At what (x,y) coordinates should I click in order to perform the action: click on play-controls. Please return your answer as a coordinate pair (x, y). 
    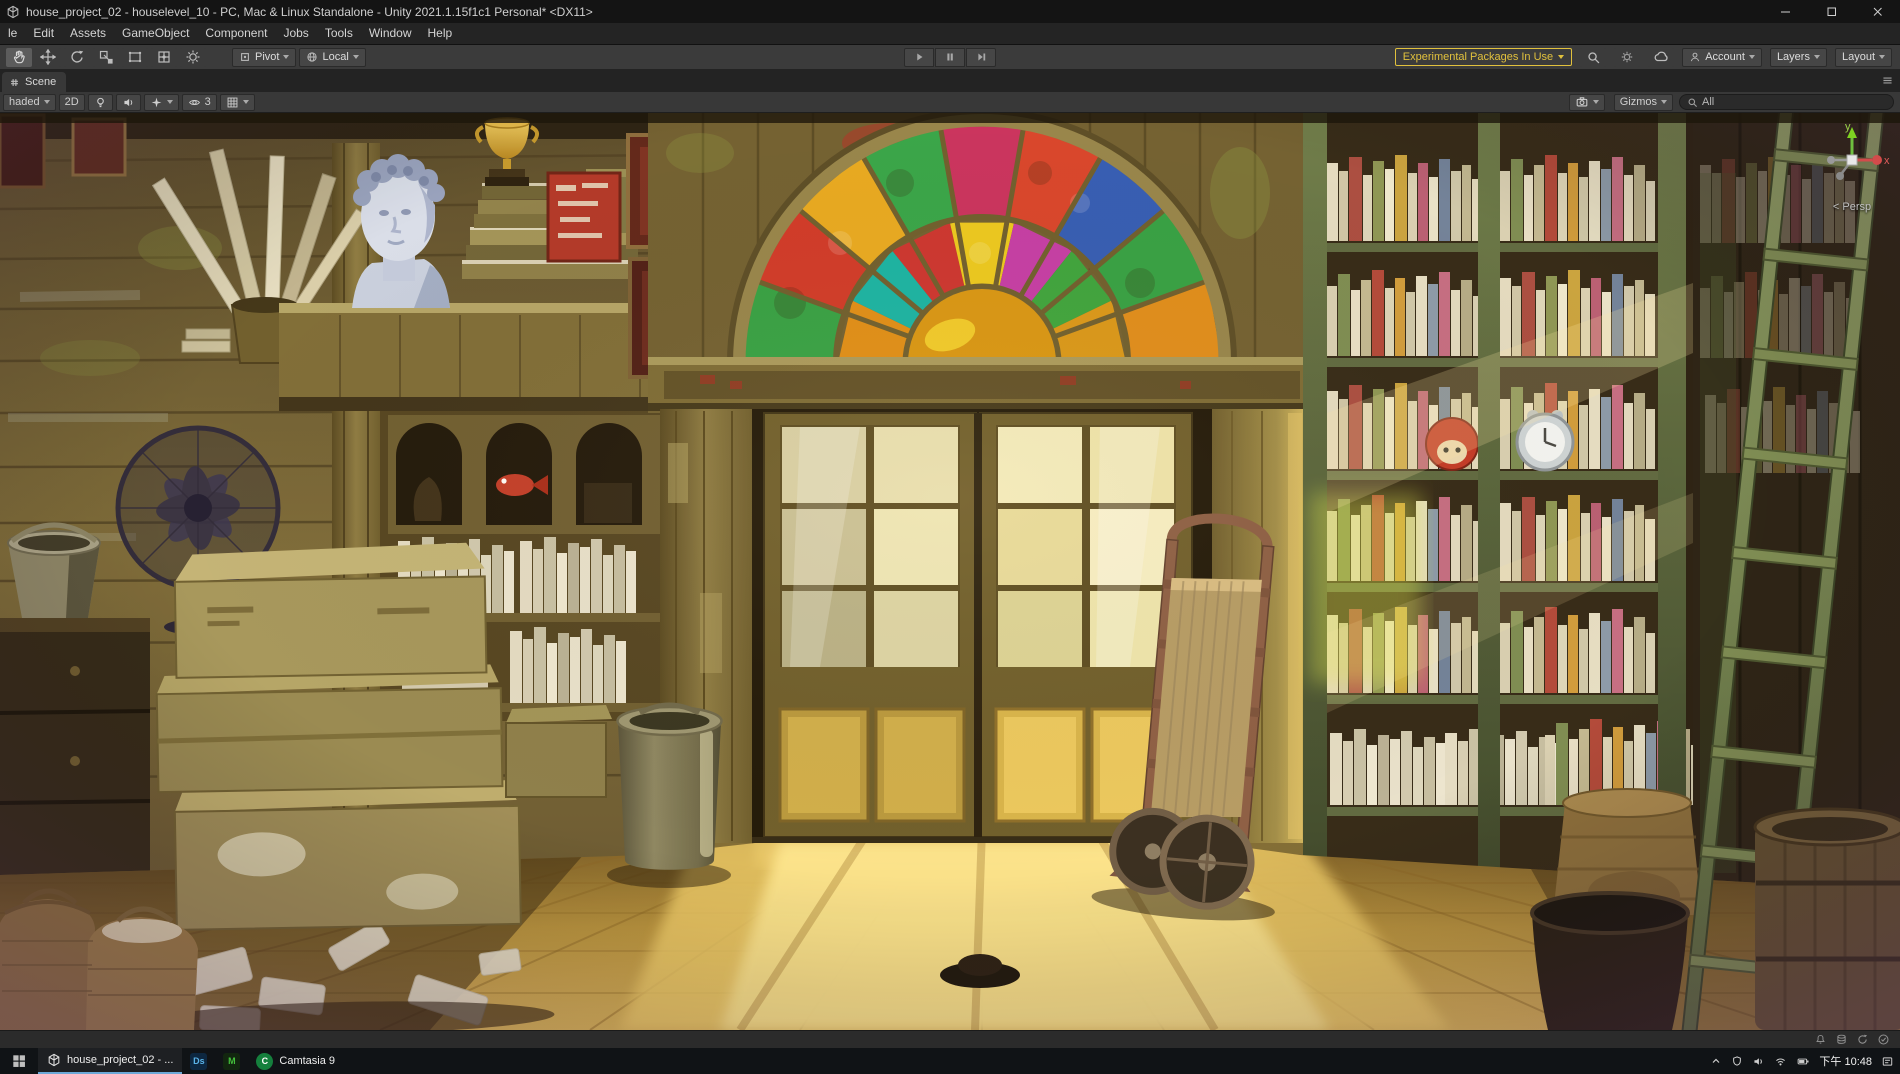
    Looking at the image, I should click on (950, 57).